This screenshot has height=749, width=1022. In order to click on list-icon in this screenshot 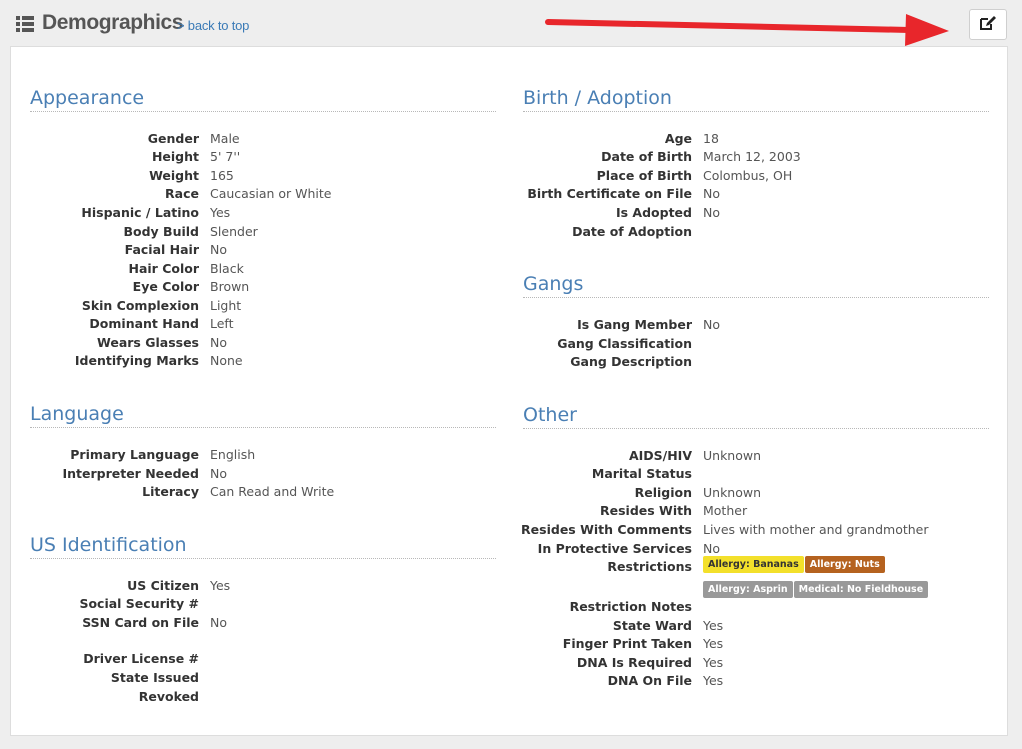, I will do `click(25, 24)`.